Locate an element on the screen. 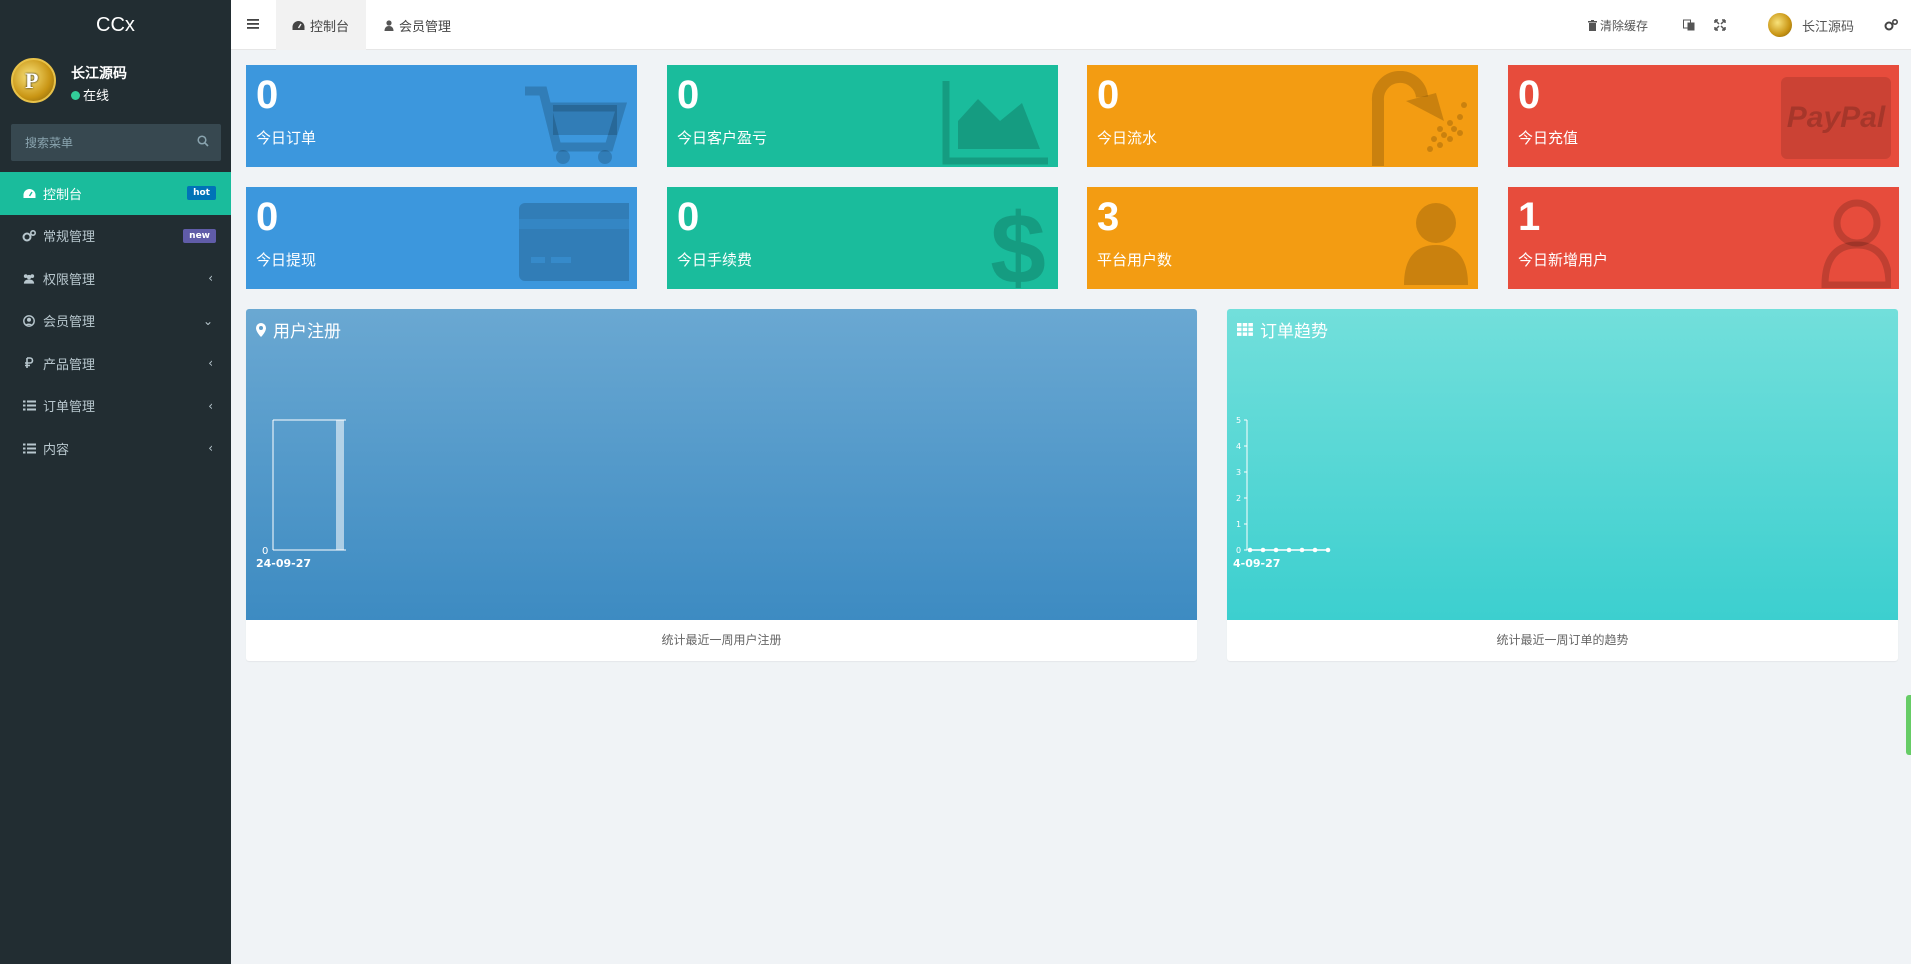 Image resolution: width=1911 pixels, height=964 pixels. language-icon is located at coordinates (1689, 25).